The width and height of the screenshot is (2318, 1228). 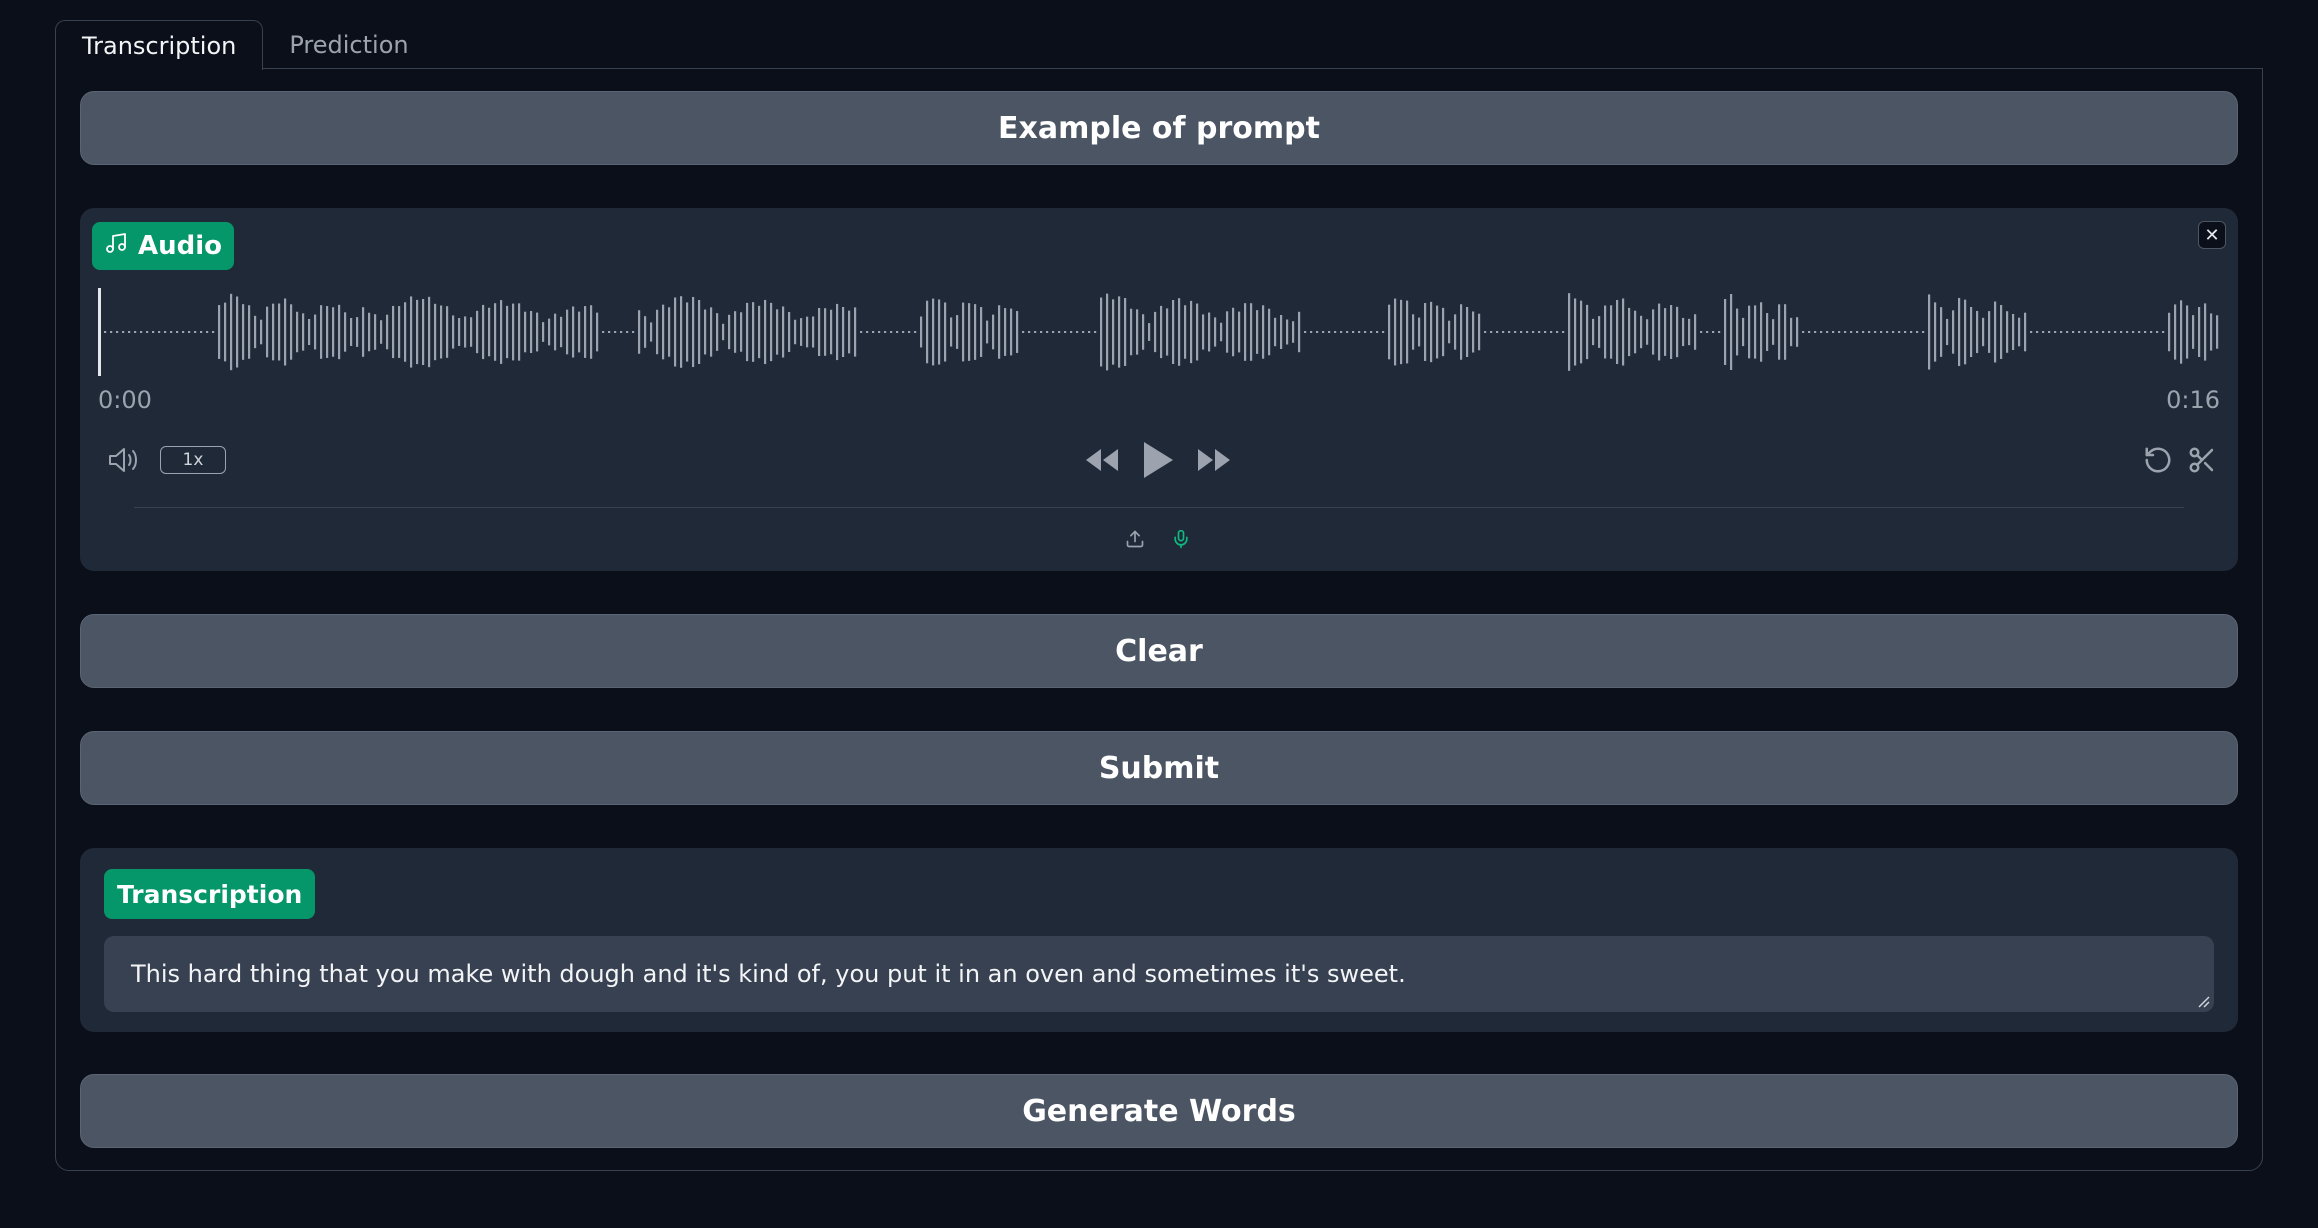 I want to click on clear-button: Clear, so click(x=1159, y=651).